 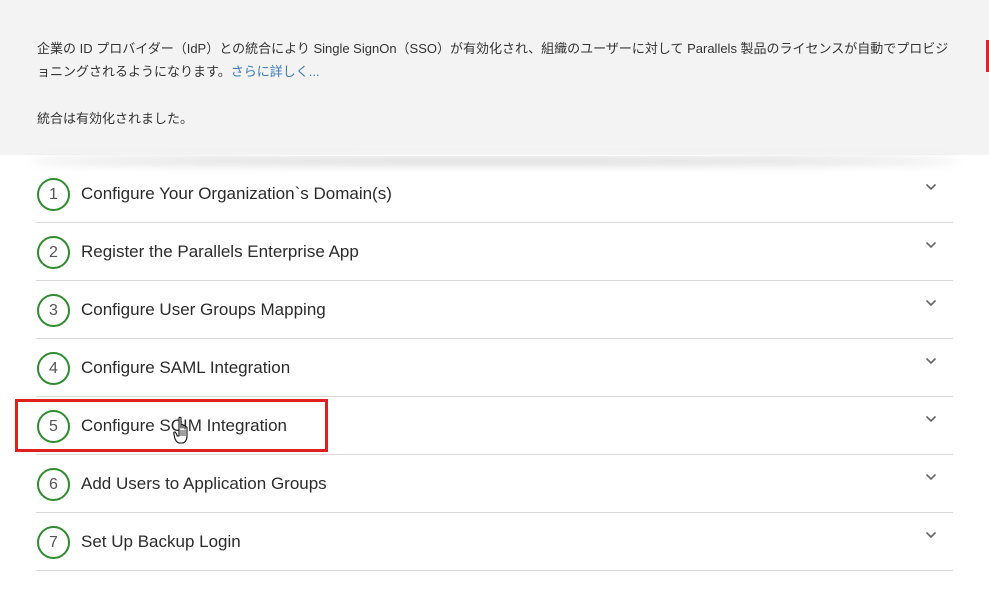 I want to click on step-backup-login: 7 Set Up Backup Login, so click(x=494, y=542).